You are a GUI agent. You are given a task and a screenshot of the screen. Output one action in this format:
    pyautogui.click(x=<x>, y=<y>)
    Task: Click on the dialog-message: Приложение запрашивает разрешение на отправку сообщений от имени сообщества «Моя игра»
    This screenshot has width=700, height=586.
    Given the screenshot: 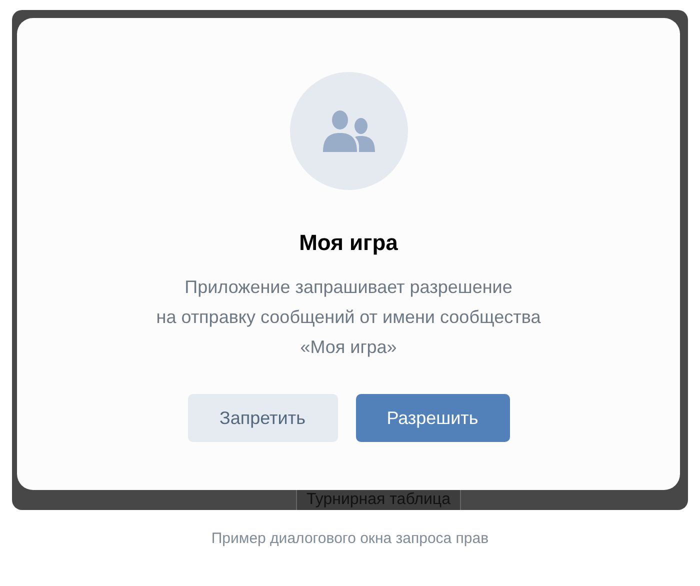 What is the action you would take?
    pyautogui.click(x=348, y=317)
    